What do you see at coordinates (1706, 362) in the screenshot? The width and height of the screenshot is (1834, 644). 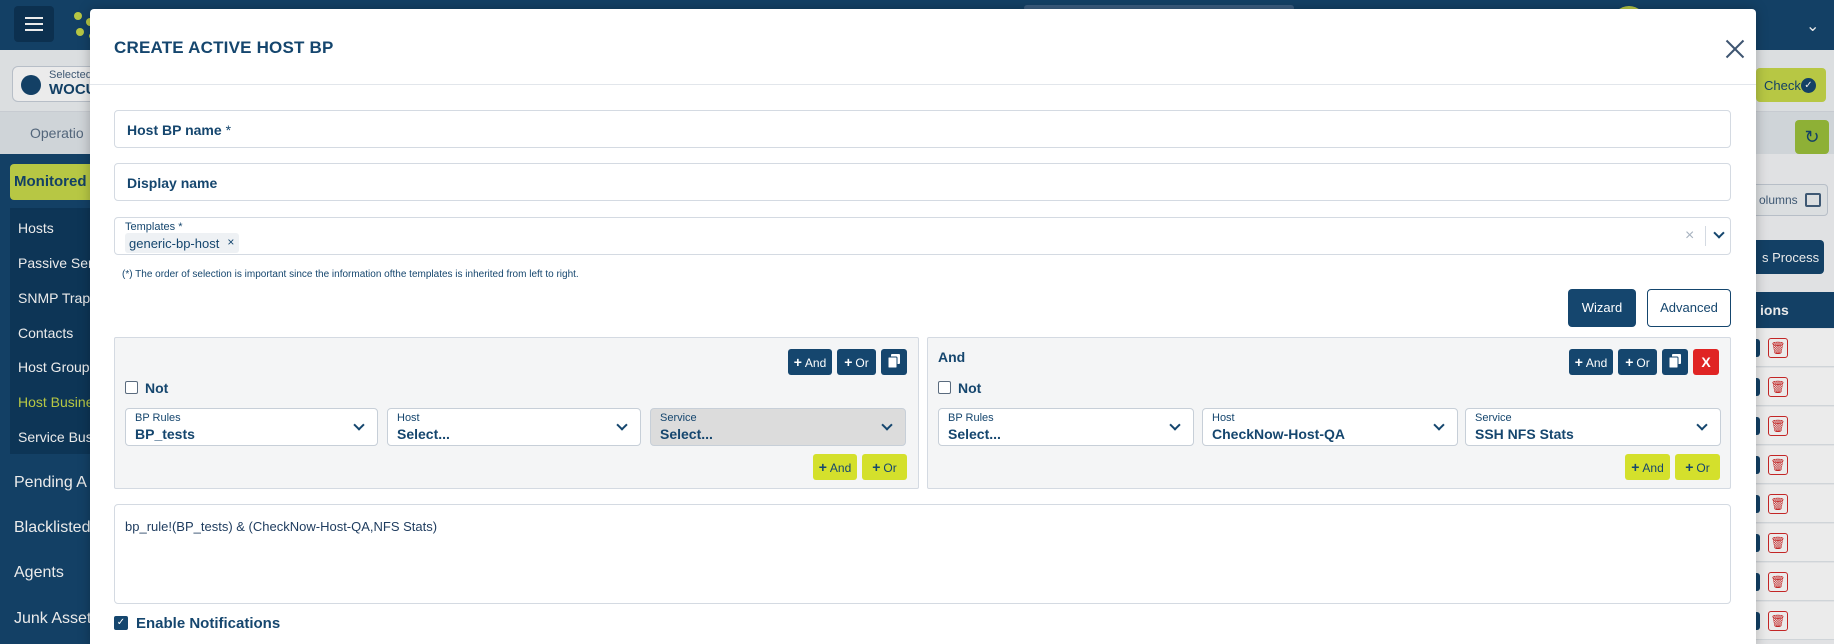 I see `delete-rule-button: X` at bounding box center [1706, 362].